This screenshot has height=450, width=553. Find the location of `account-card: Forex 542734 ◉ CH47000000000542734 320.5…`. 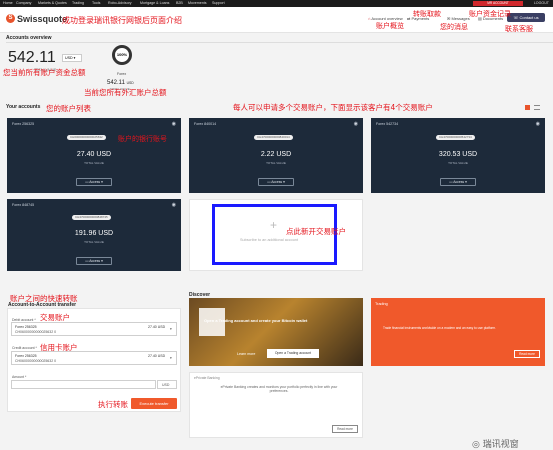

account-card: Forex 542734 ◉ CH47000000000542734 320.5… is located at coordinates (458, 155).